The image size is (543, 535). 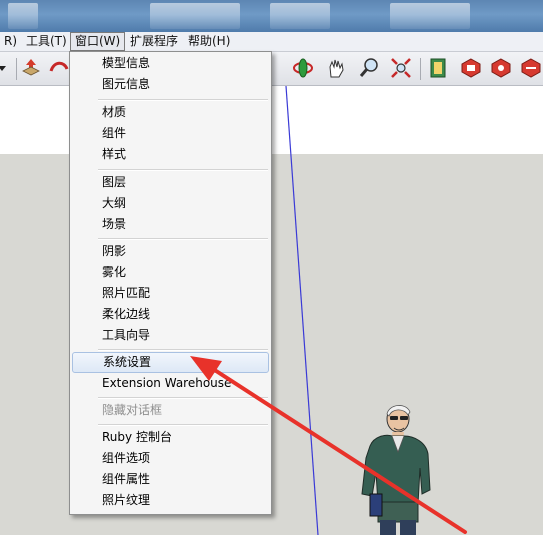 I want to click on extension-icon, so click(x=501, y=68).